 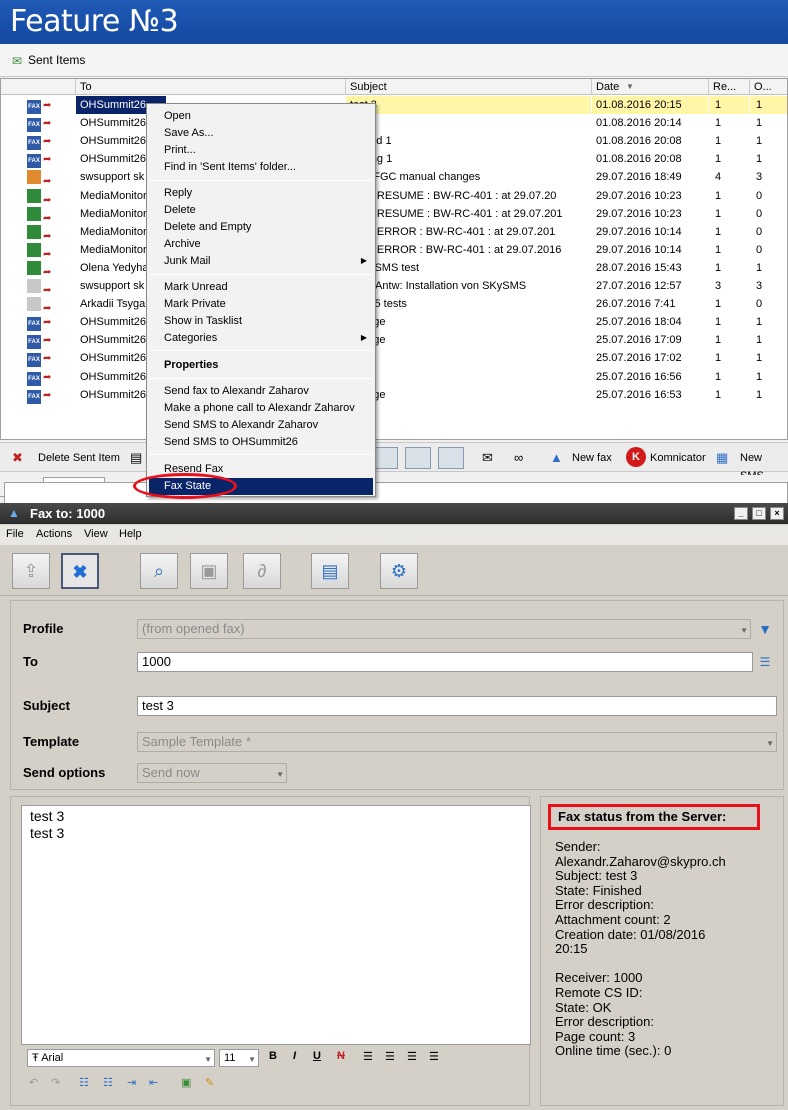 I want to click on font-size-select: 11 ▼, so click(x=239, y=1058).